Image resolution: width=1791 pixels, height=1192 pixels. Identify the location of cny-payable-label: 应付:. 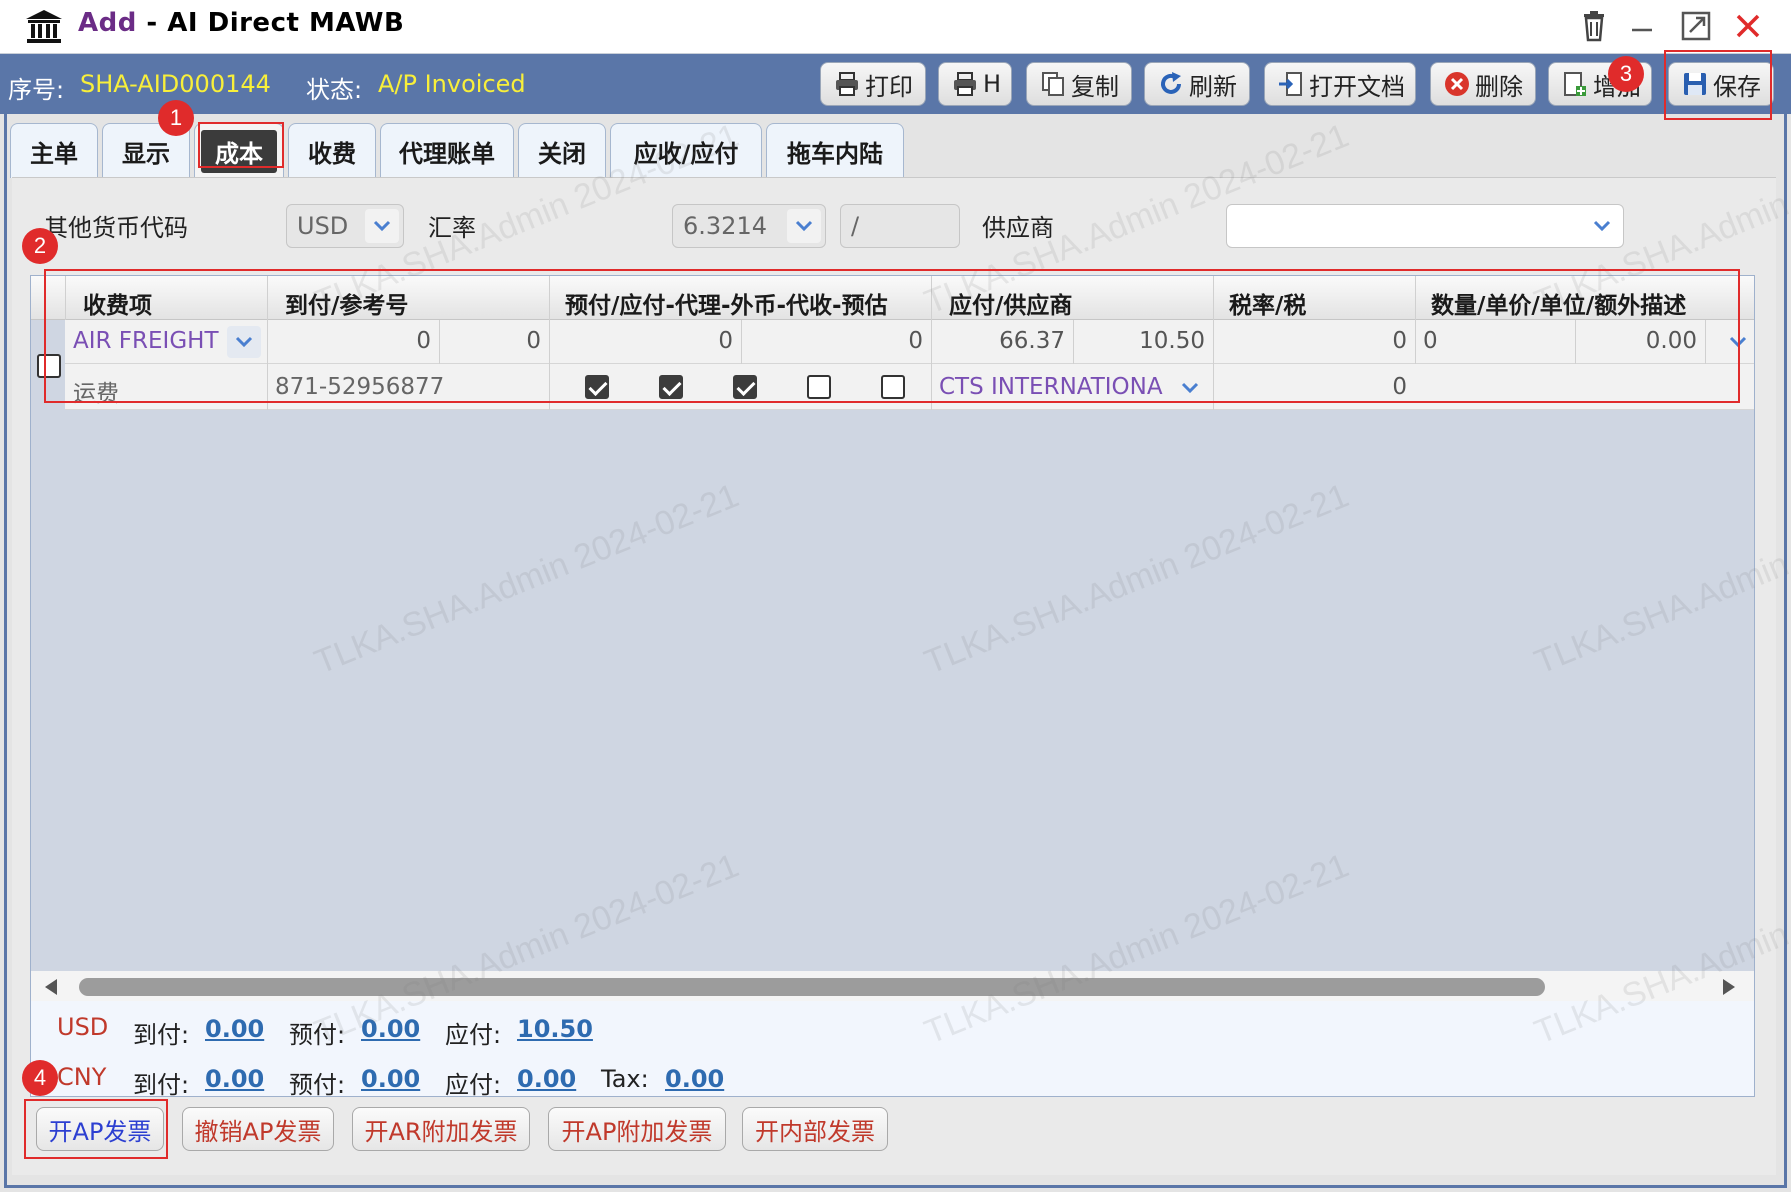
(473, 1085).